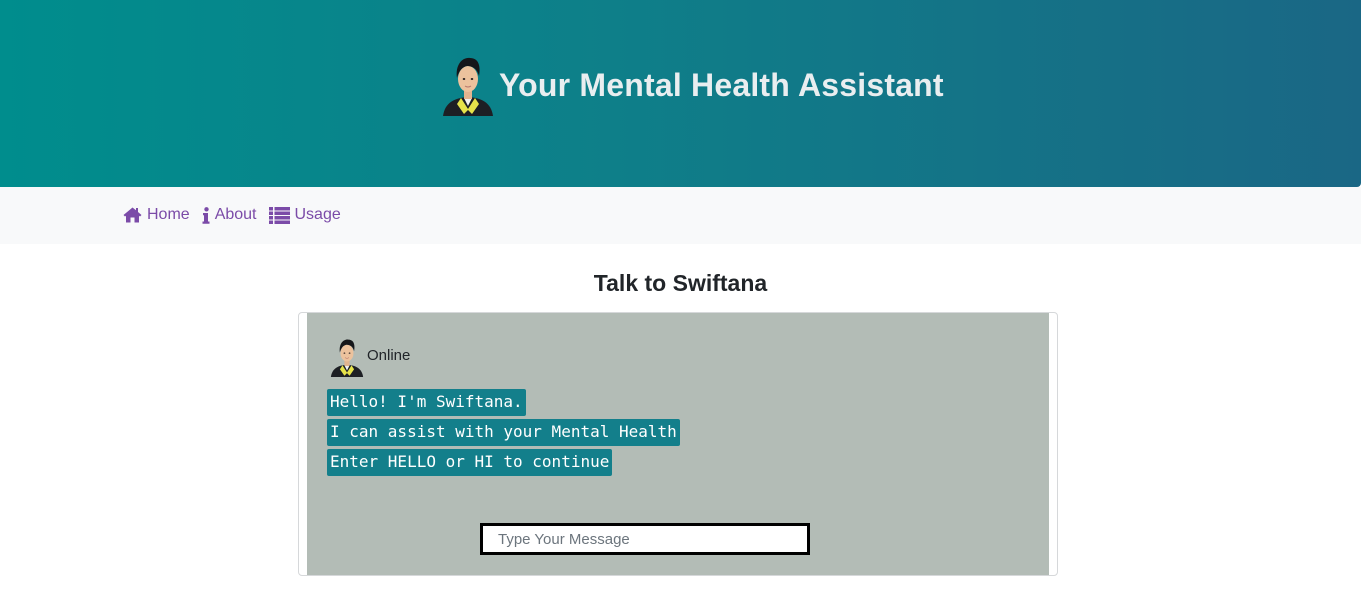 Image resolution: width=1361 pixels, height=602 pixels. I want to click on header-brand: Your Mental Health Assistant, so click(690, 85).